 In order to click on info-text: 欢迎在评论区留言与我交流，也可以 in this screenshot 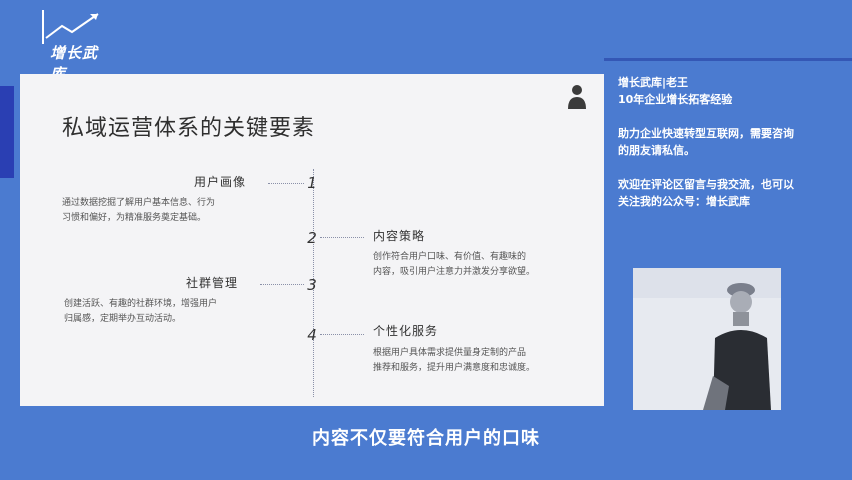, I will do `click(706, 184)`.